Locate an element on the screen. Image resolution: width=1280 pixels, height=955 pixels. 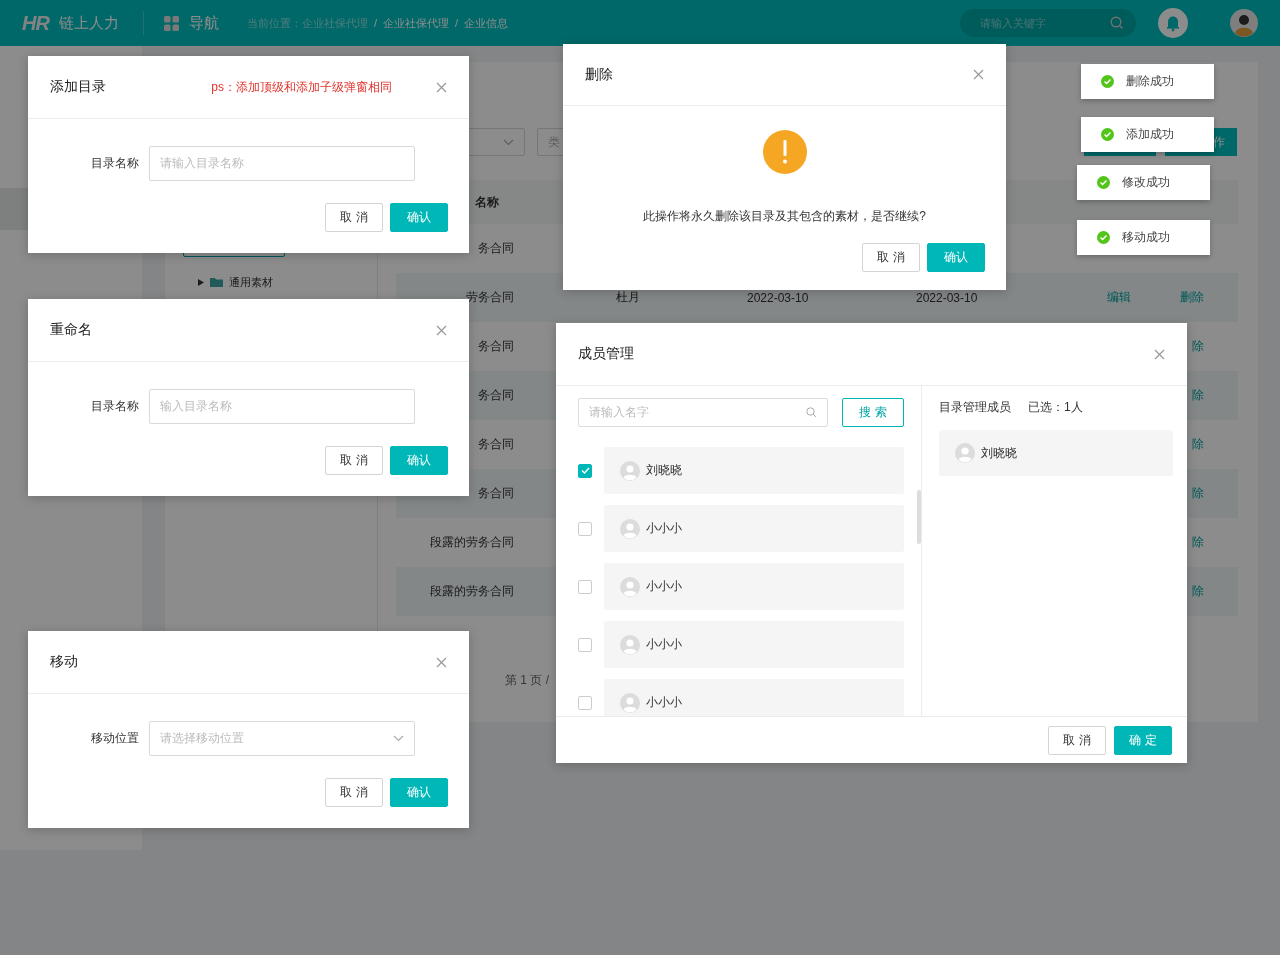
input-field: 输入目录名称 is located at coordinates (282, 406).